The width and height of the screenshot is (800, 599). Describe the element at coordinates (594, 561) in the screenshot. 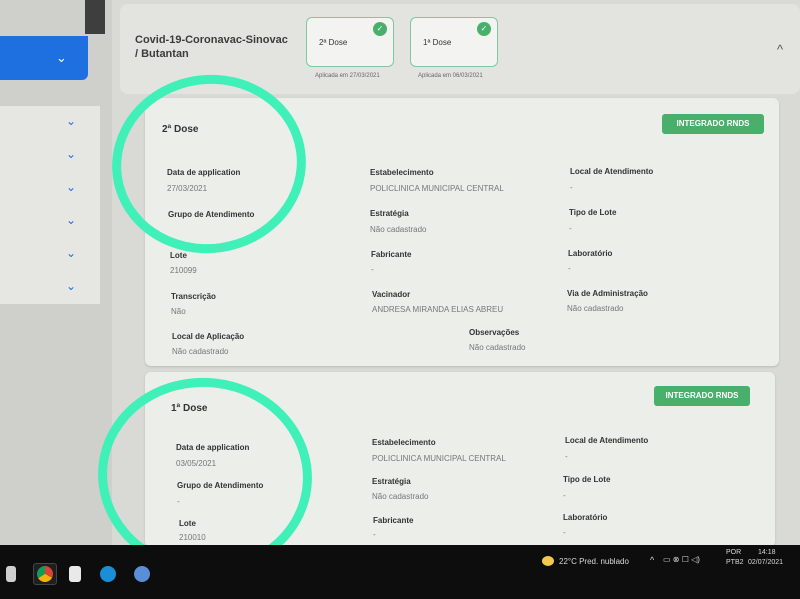

I see `weather-text: 22°C Pred. nublado` at that location.